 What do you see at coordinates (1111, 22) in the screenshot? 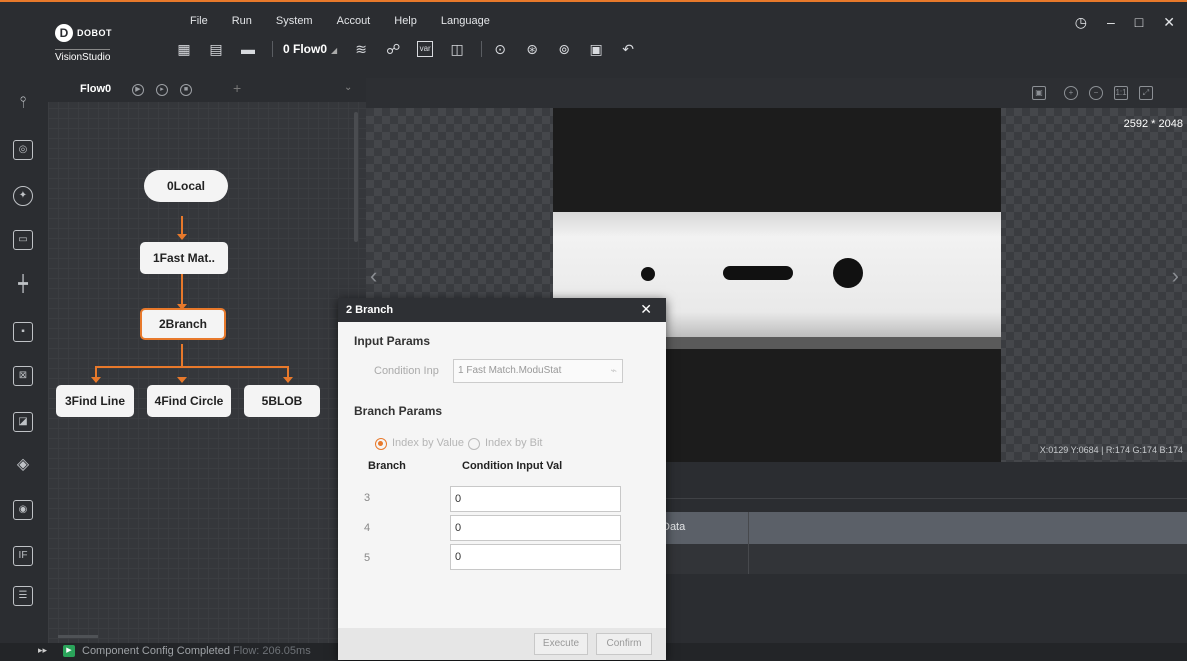
I see `minimize-button: –` at bounding box center [1111, 22].